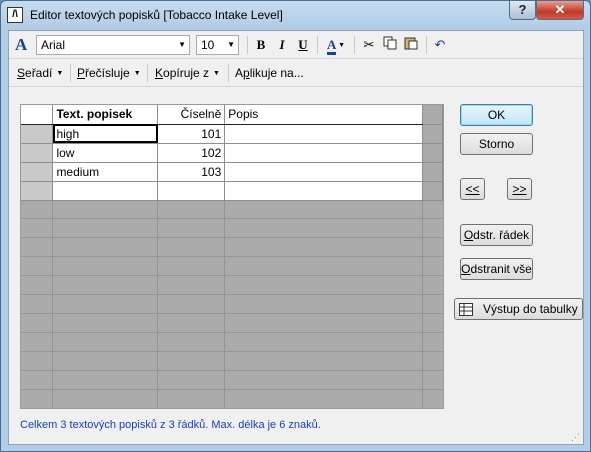 Image resolution: width=591 pixels, height=452 pixels. I want to click on font-name-value: Arial, so click(53, 45).